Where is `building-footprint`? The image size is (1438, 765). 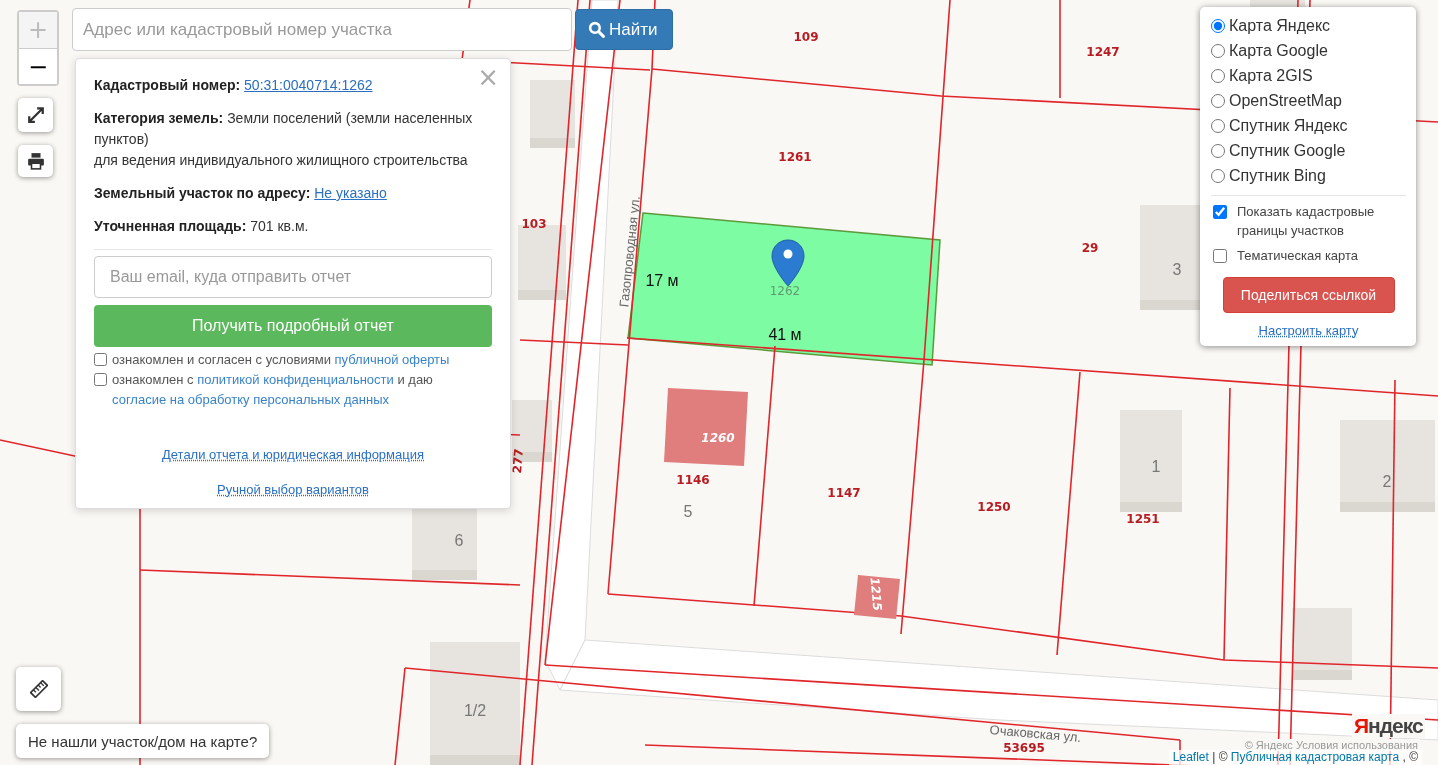
building-footprint is located at coordinates (877, 597).